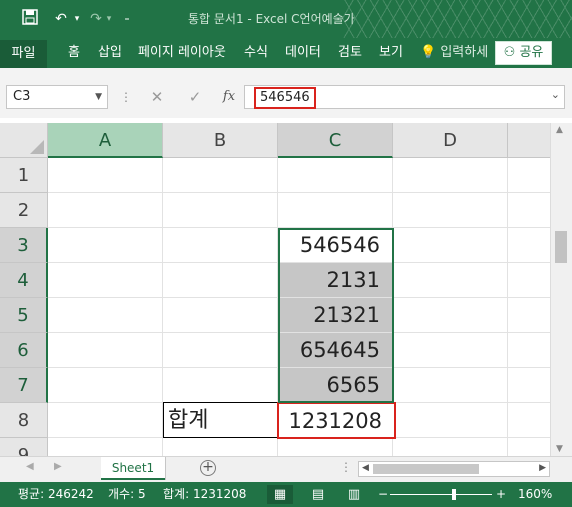 This screenshot has width=572, height=507. What do you see at coordinates (501, 494) in the screenshot?
I see `zoom-in-icon: +` at bounding box center [501, 494].